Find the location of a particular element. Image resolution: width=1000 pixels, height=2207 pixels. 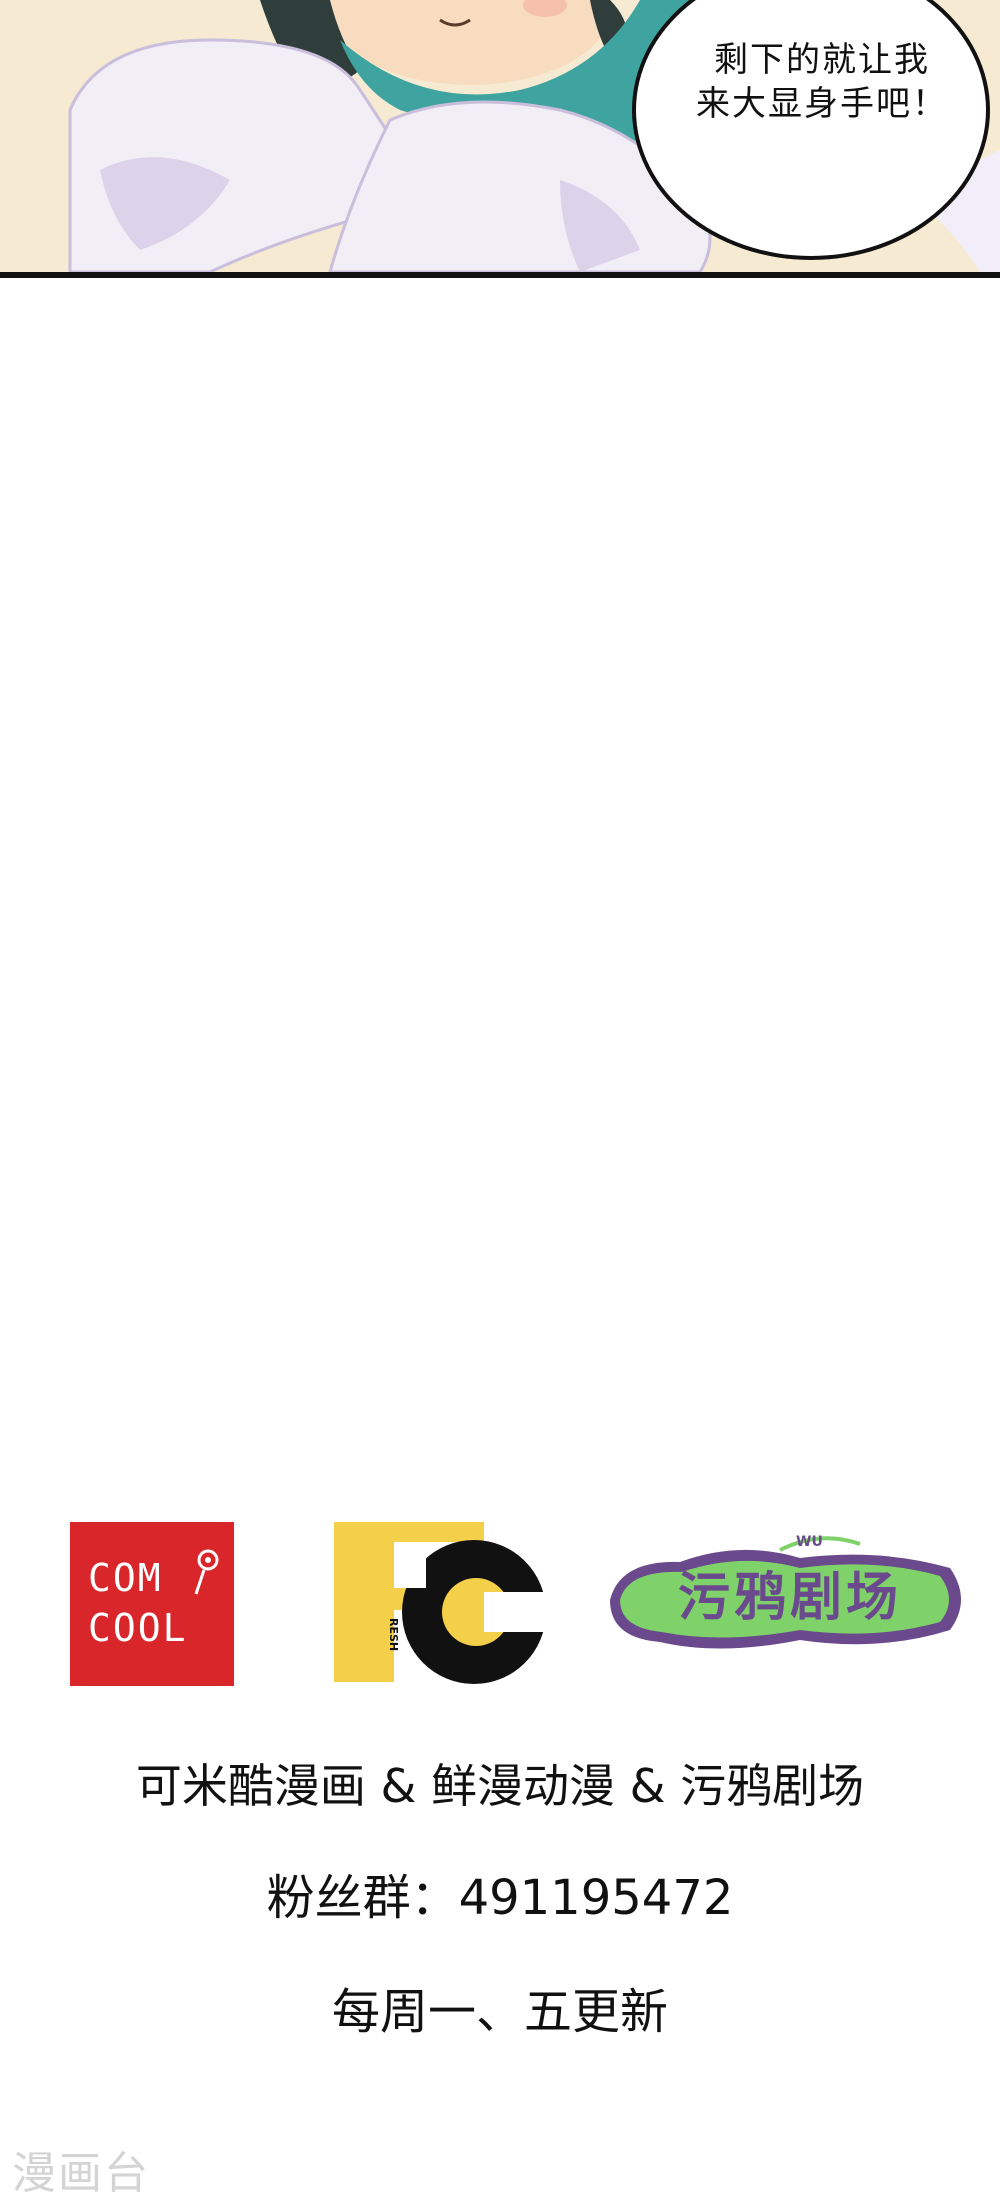

wuya-theater-small-text: WU is located at coordinates (809, 1542).